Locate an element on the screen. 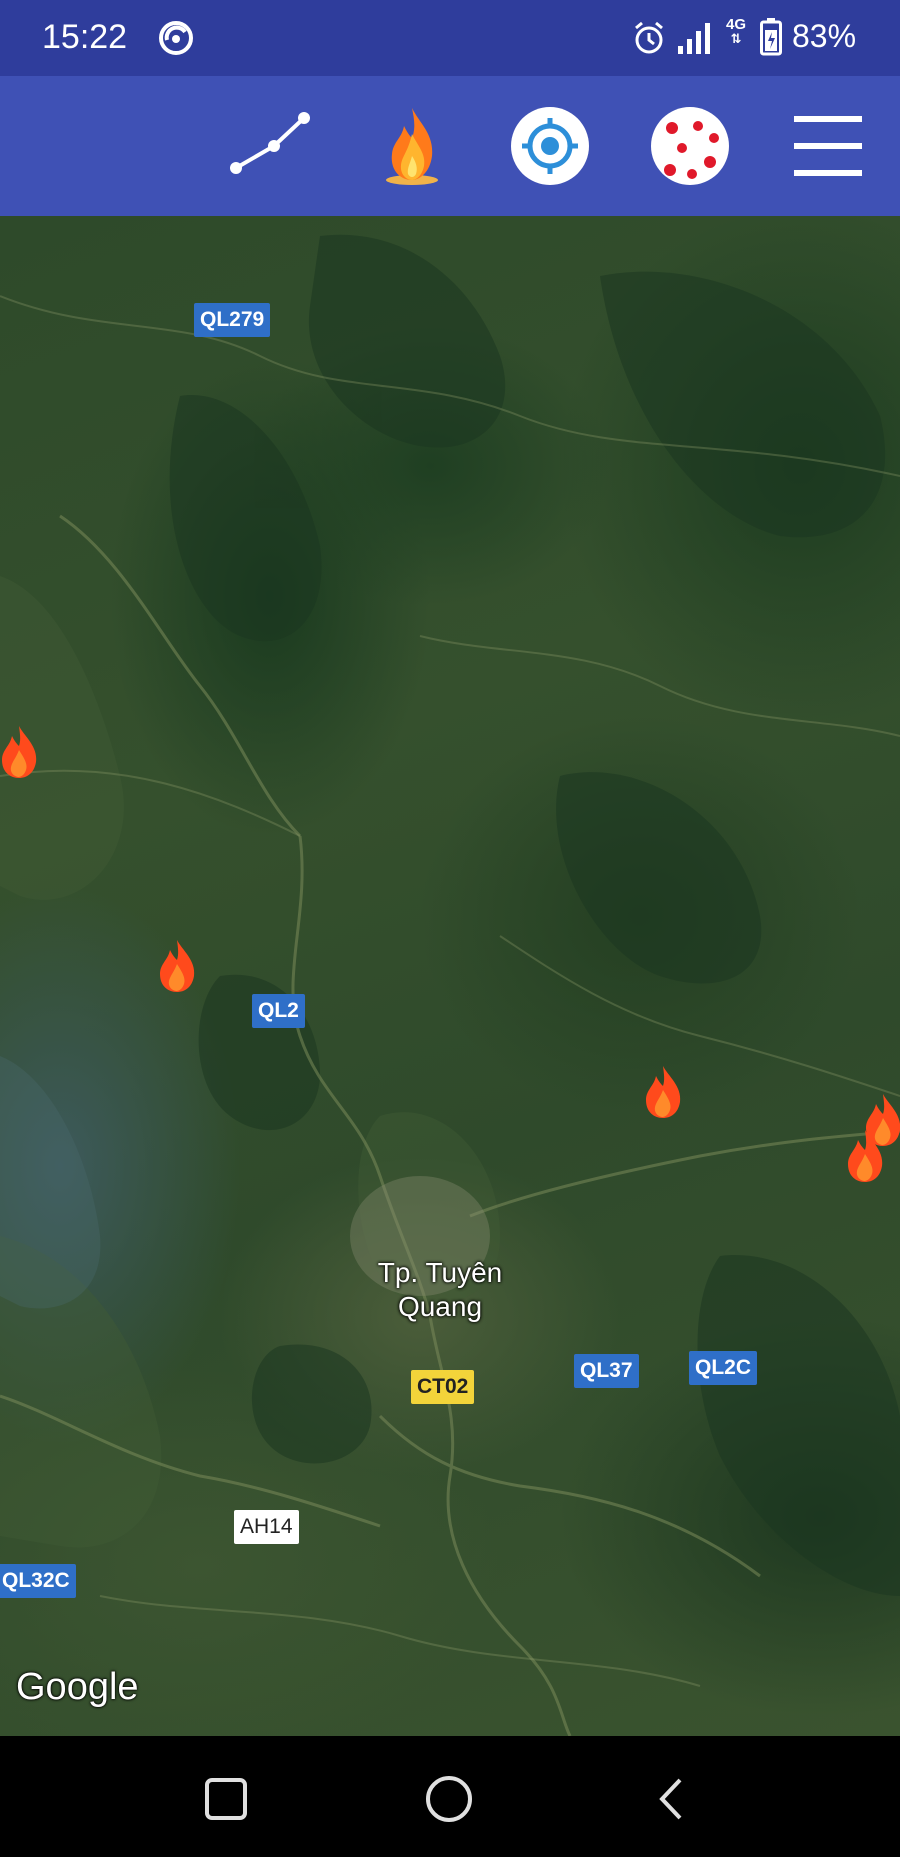 The width and height of the screenshot is (900, 1857). road-label-ql2: QL2 is located at coordinates (278, 1011).